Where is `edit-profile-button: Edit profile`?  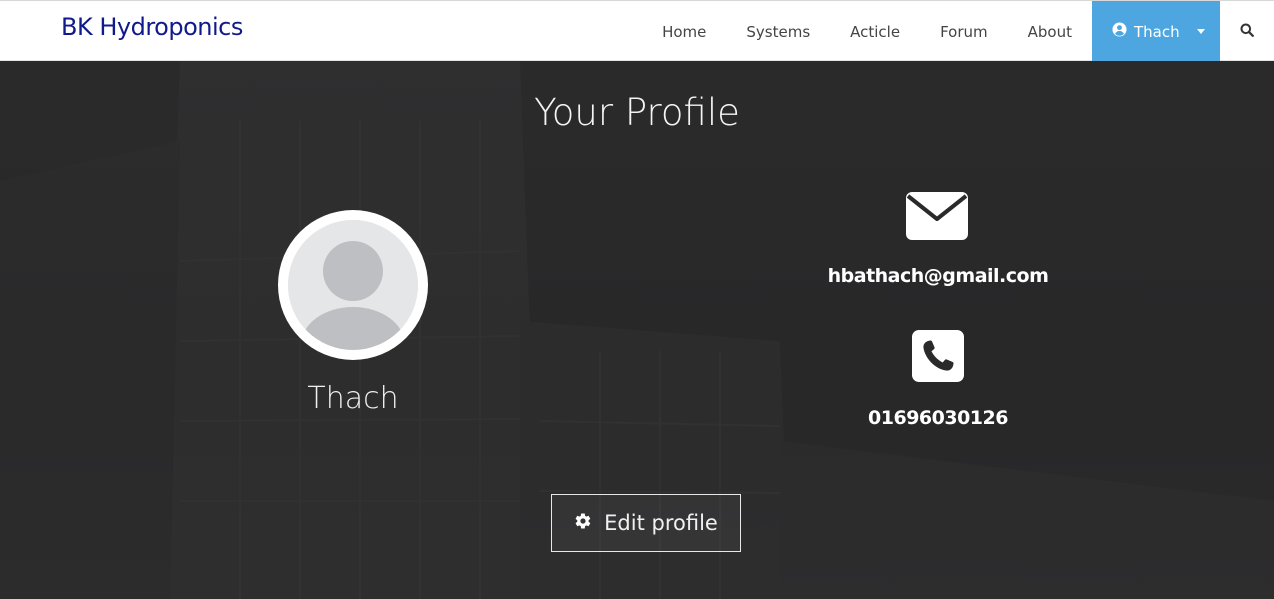
edit-profile-button: Edit profile is located at coordinates (646, 523).